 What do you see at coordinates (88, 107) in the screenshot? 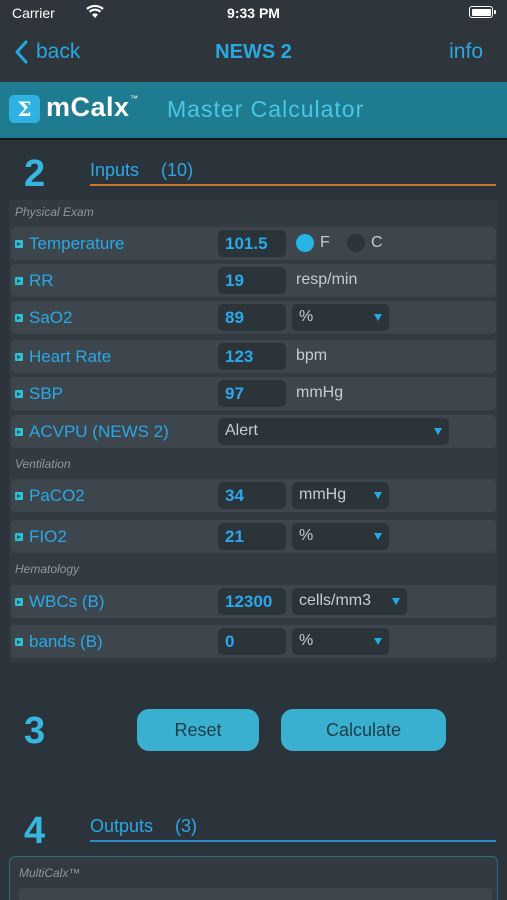
I see `logo-text: mCalx` at bounding box center [88, 107].